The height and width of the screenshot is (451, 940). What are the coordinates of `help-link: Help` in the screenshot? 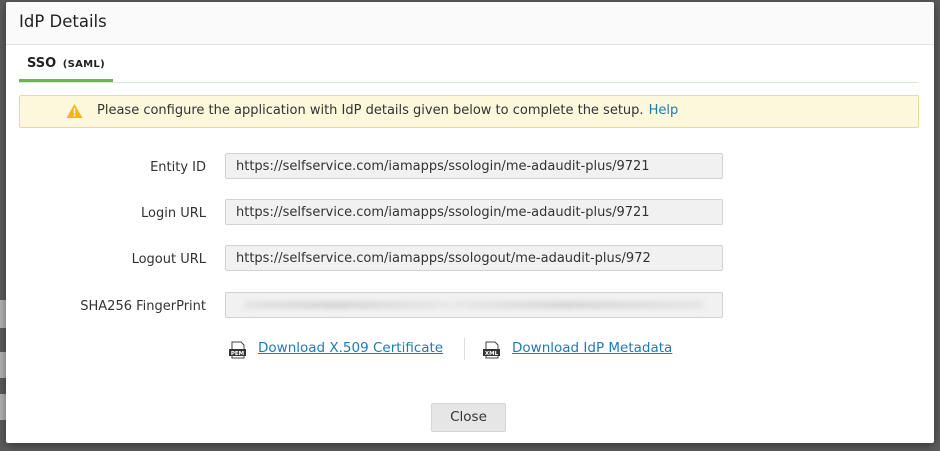 It's located at (664, 110).